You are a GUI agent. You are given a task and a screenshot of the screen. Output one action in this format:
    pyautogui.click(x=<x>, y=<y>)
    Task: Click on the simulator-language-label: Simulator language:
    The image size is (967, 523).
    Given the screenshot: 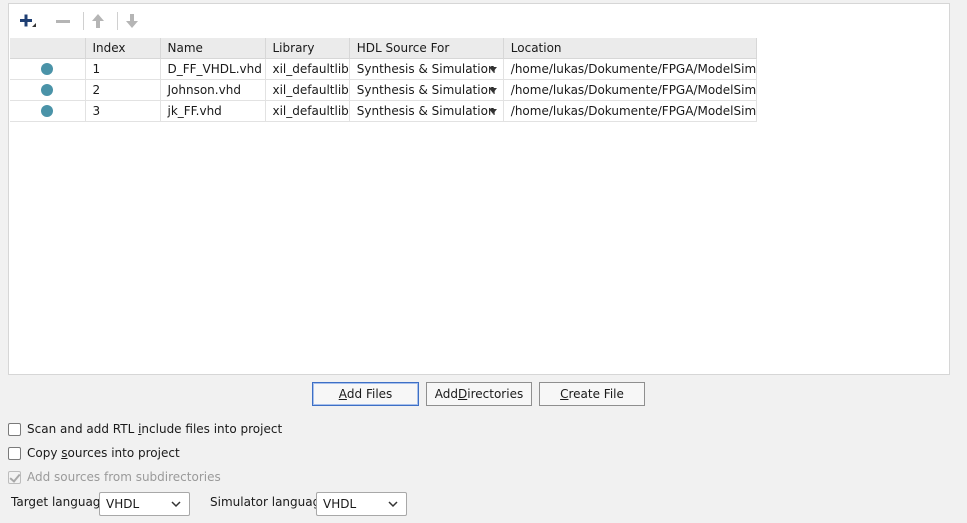 What is the action you would take?
    pyautogui.click(x=271, y=502)
    